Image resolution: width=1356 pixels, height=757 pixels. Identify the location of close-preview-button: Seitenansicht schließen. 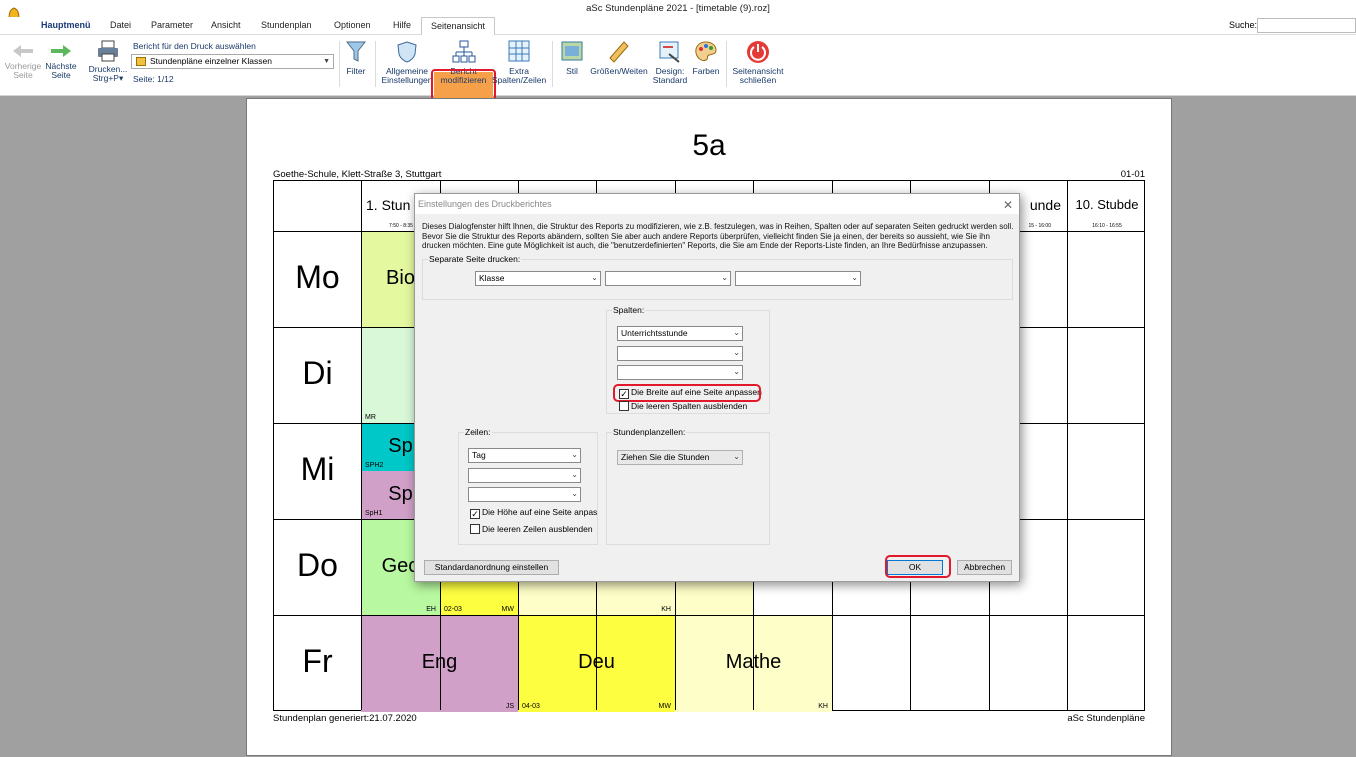
(758, 62).